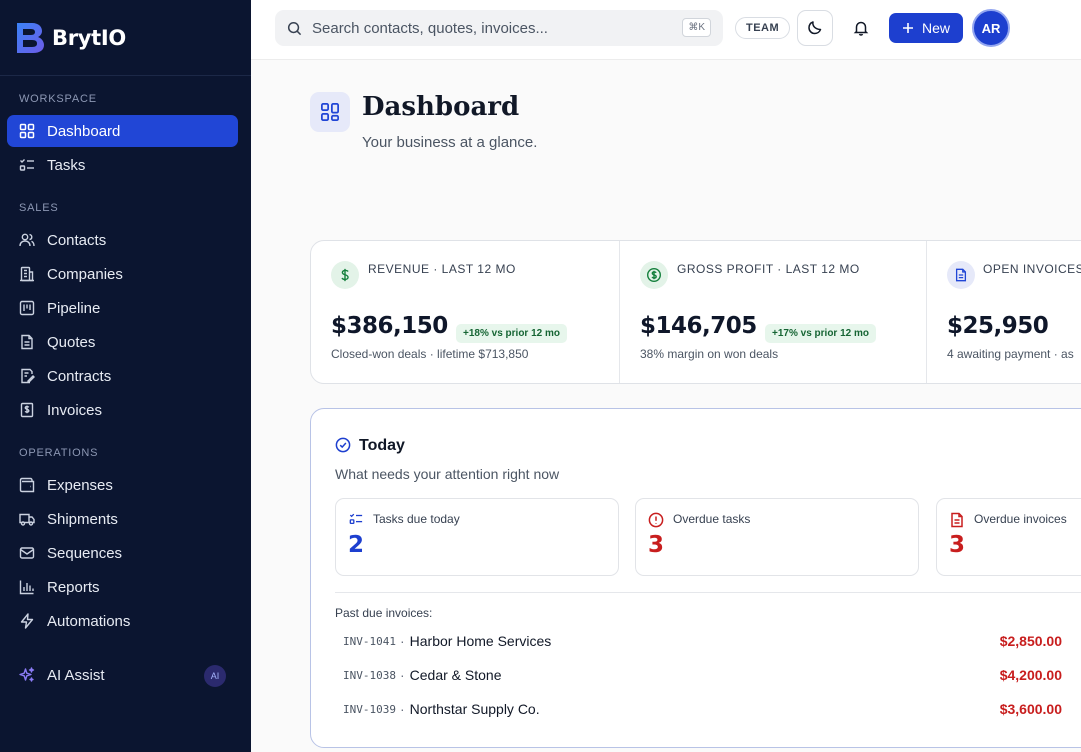 The width and height of the screenshot is (1081, 752). I want to click on section-label-operations: OPERATIONS, so click(59, 453).